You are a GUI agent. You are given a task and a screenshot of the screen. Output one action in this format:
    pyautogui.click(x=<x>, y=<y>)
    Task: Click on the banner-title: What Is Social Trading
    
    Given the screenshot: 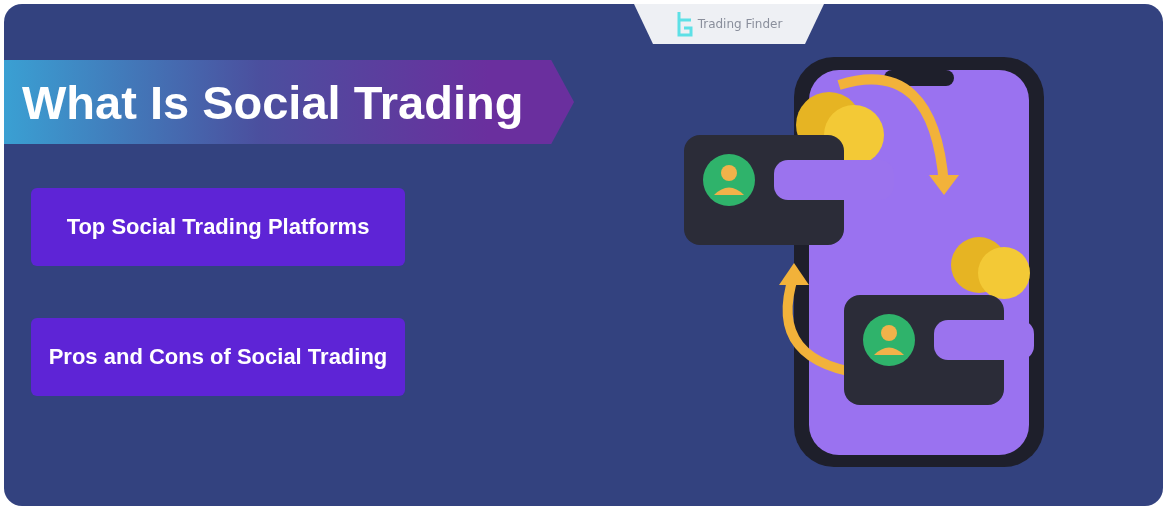 What is the action you would take?
    pyautogui.click(x=273, y=102)
    